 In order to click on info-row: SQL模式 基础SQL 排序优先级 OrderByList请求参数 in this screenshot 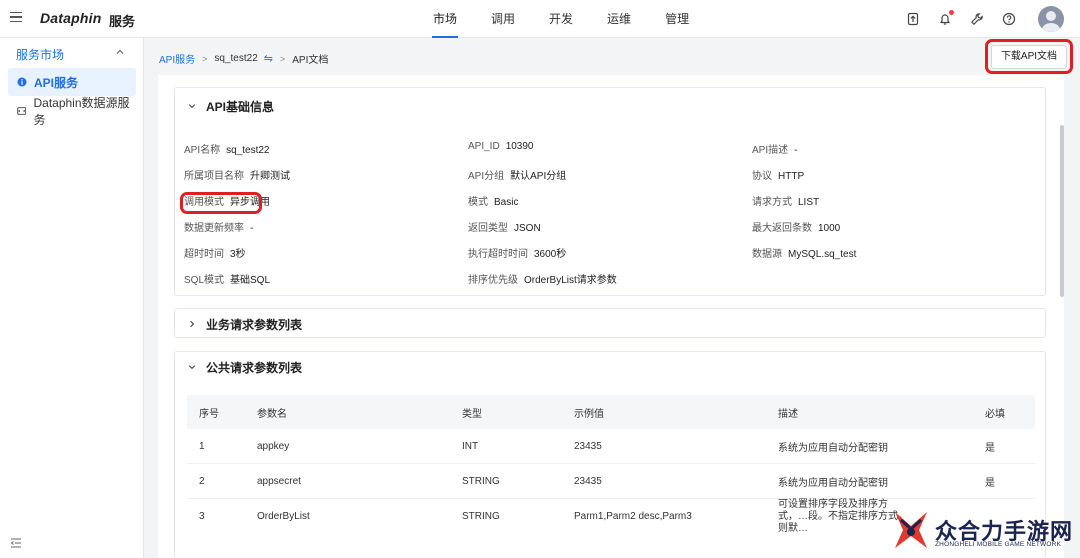, I will do `click(611, 279)`.